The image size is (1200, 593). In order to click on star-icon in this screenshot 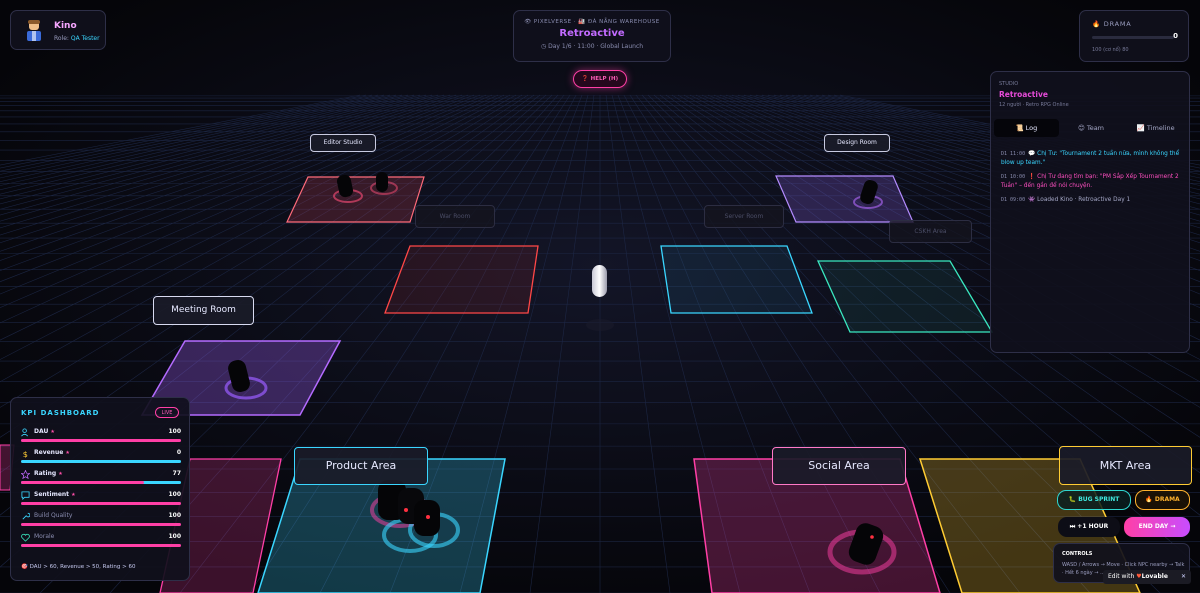, I will do `click(25, 474)`.